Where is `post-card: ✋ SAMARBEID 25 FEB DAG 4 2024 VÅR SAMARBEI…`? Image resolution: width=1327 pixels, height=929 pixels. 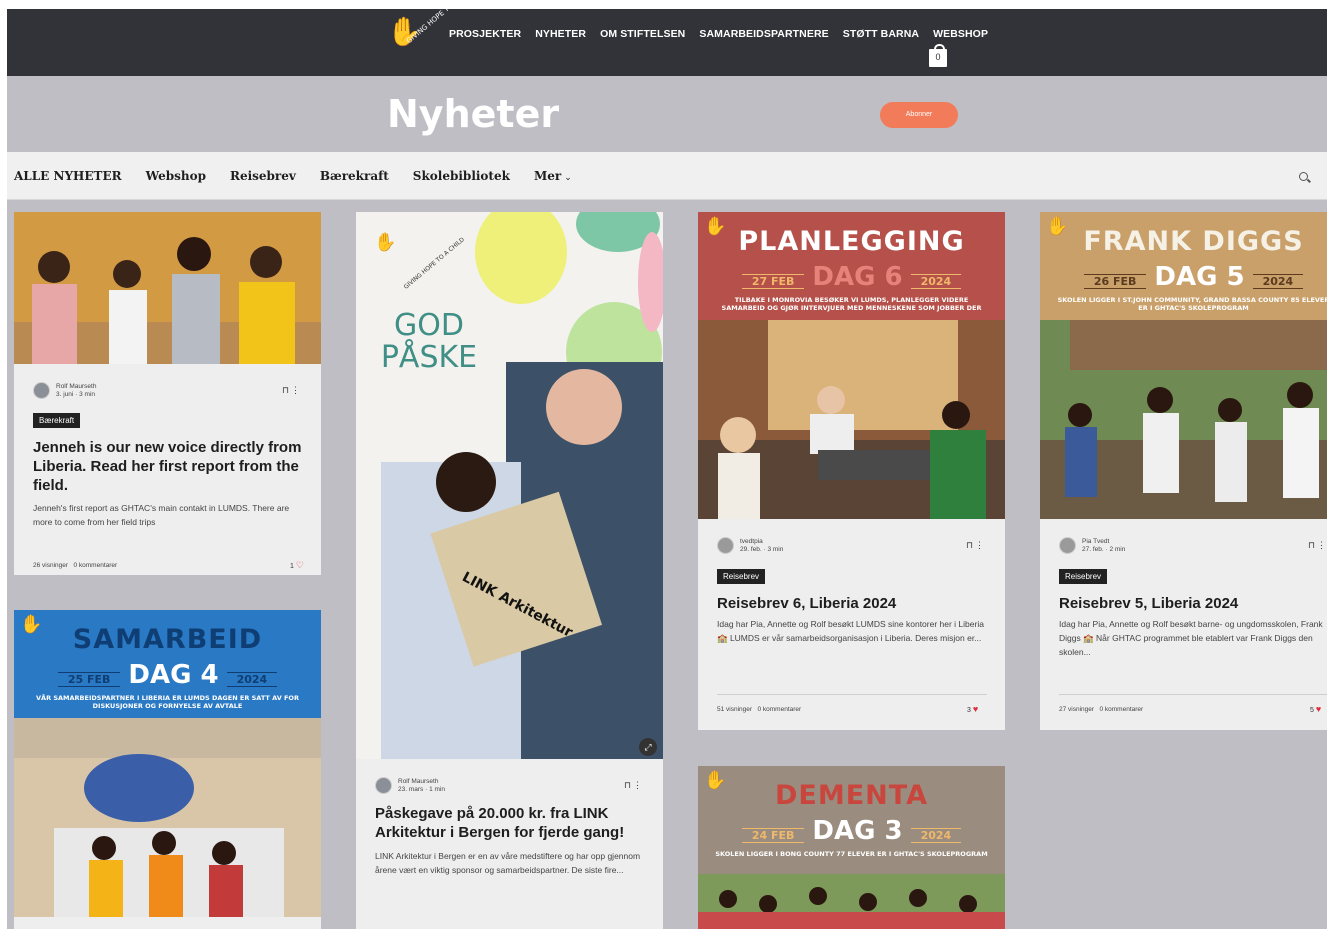 post-card: ✋ SAMARBEID 25 FEB DAG 4 2024 VÅR SAMARBEI… is located at coordinates (167, 769).